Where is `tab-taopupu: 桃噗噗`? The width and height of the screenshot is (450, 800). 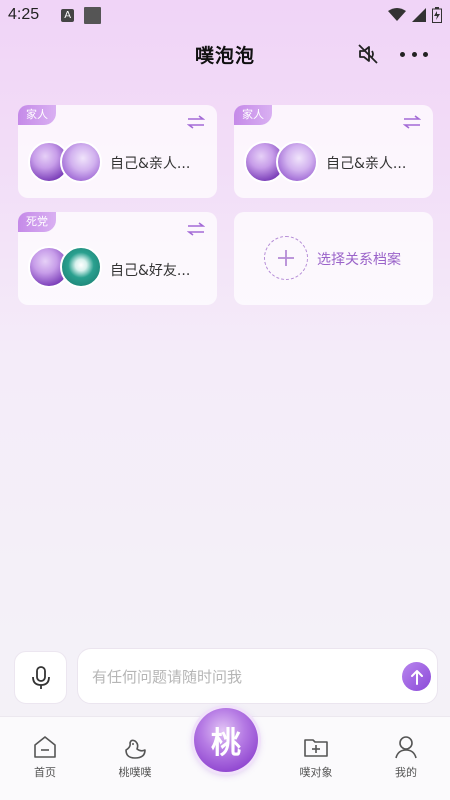 tab-taopupu: 桃噗噗 is located at coordinates (135, 756).